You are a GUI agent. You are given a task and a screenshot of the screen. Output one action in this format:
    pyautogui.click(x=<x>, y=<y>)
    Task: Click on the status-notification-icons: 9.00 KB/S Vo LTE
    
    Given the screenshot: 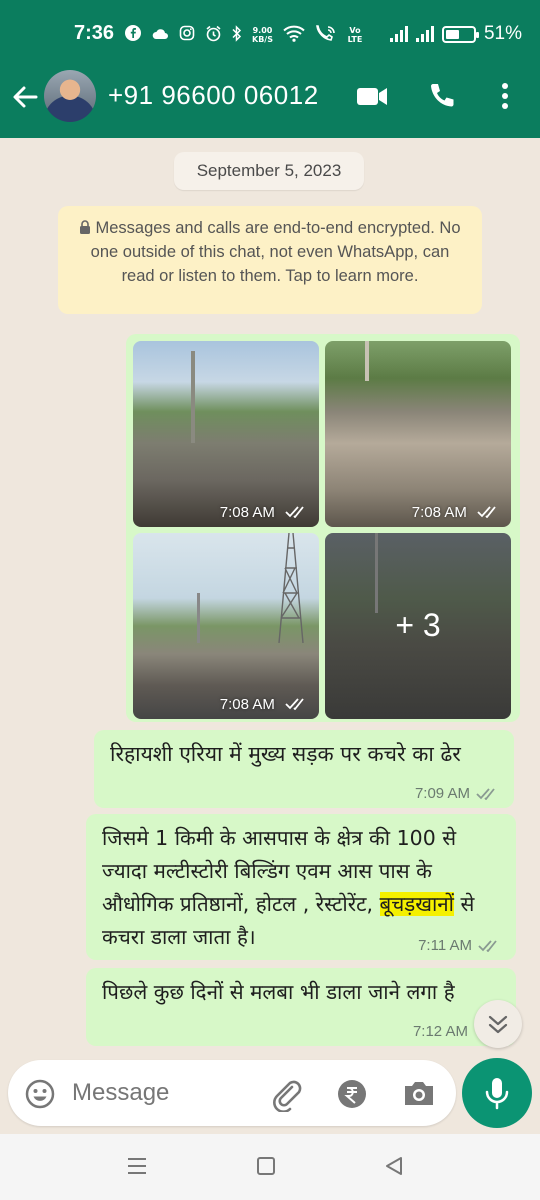 What is the action you would take?
    pyautogui.click(x=244, y=35)
    